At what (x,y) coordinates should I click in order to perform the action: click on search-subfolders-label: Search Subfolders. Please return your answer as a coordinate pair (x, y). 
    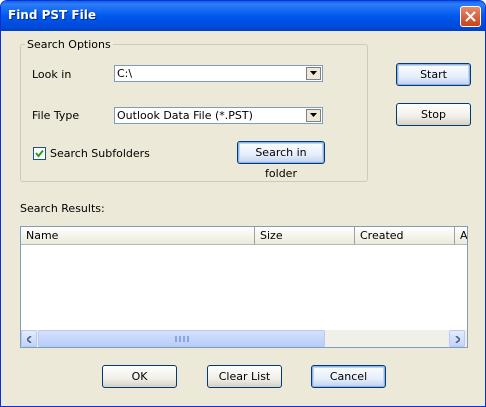
    Looking at the image, I should click on (100, 153).